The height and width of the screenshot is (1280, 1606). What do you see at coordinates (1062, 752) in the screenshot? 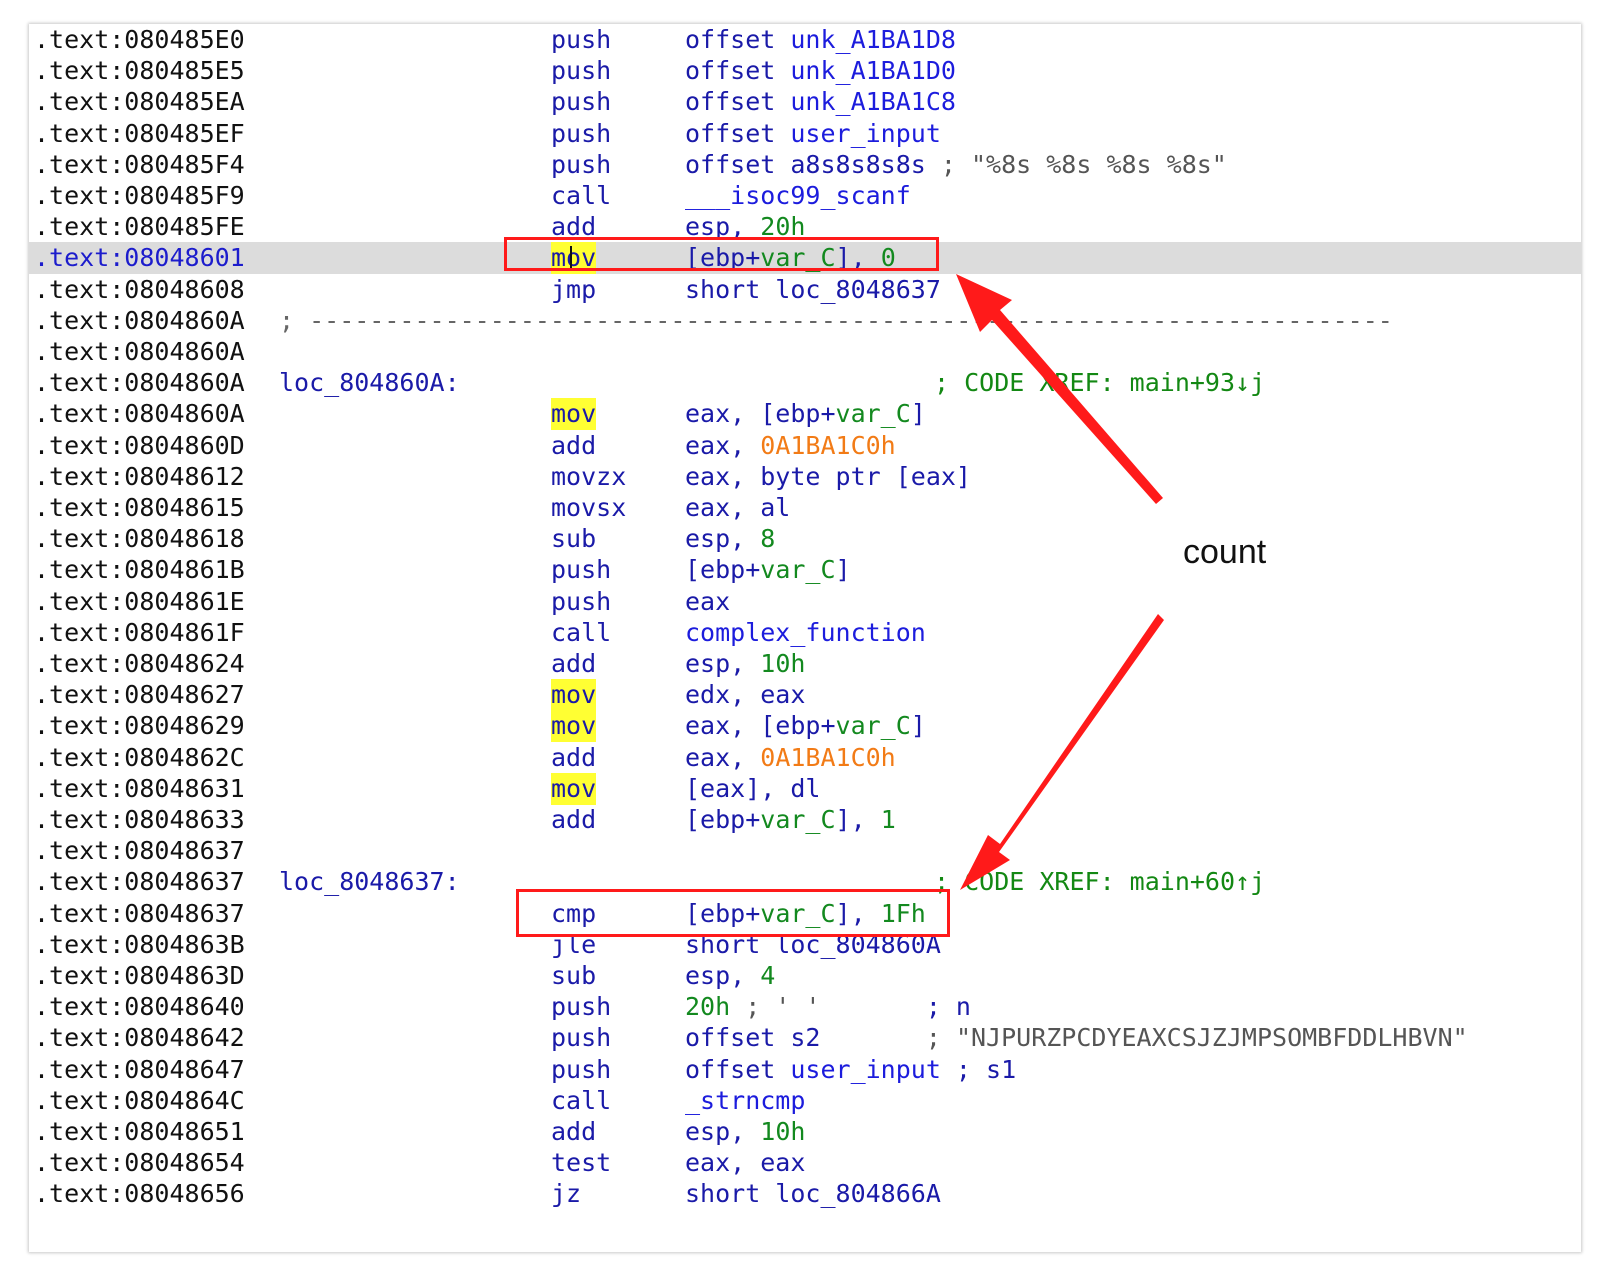
I see `arrow-to-cmp-icon` at bounding box center [1062, 752].